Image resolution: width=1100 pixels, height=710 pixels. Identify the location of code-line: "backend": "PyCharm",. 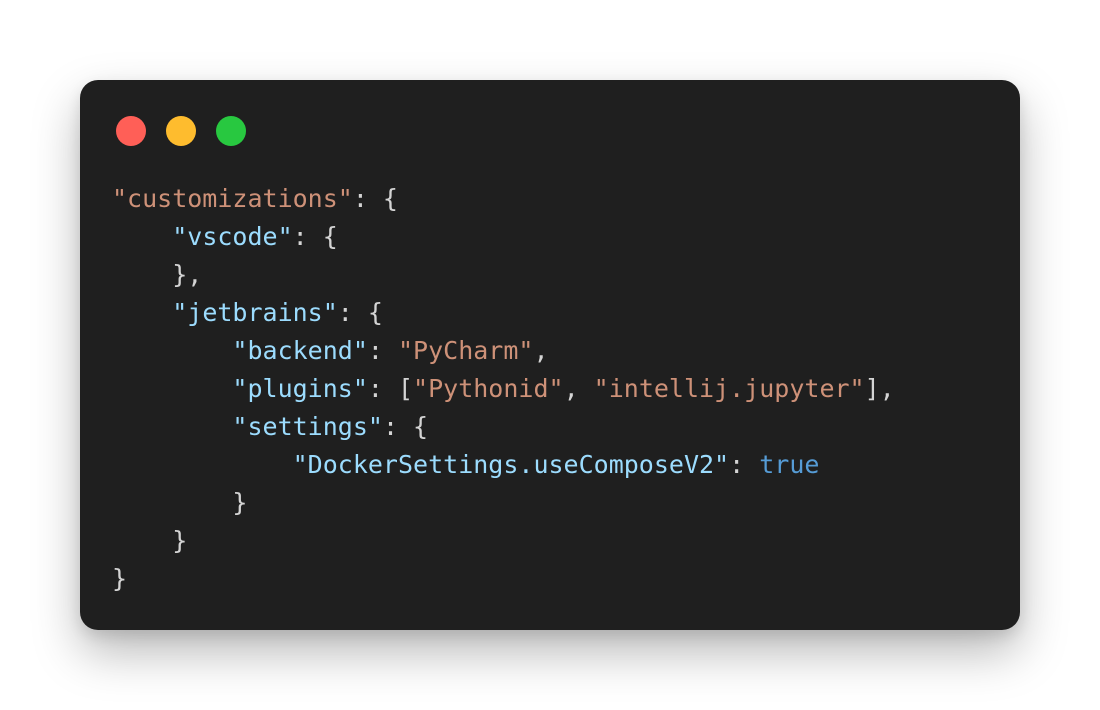
(503, 351).